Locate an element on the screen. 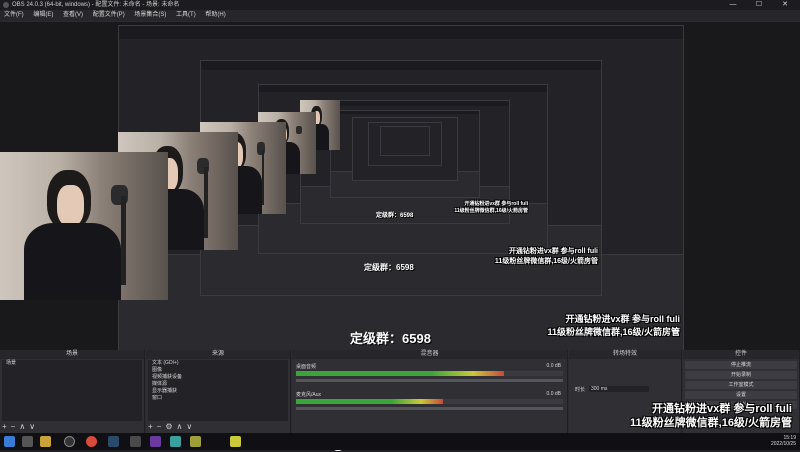 This screenshot has height=452, width=800. clock-date: 2022/10/25 is located at coordinates (783, 444).